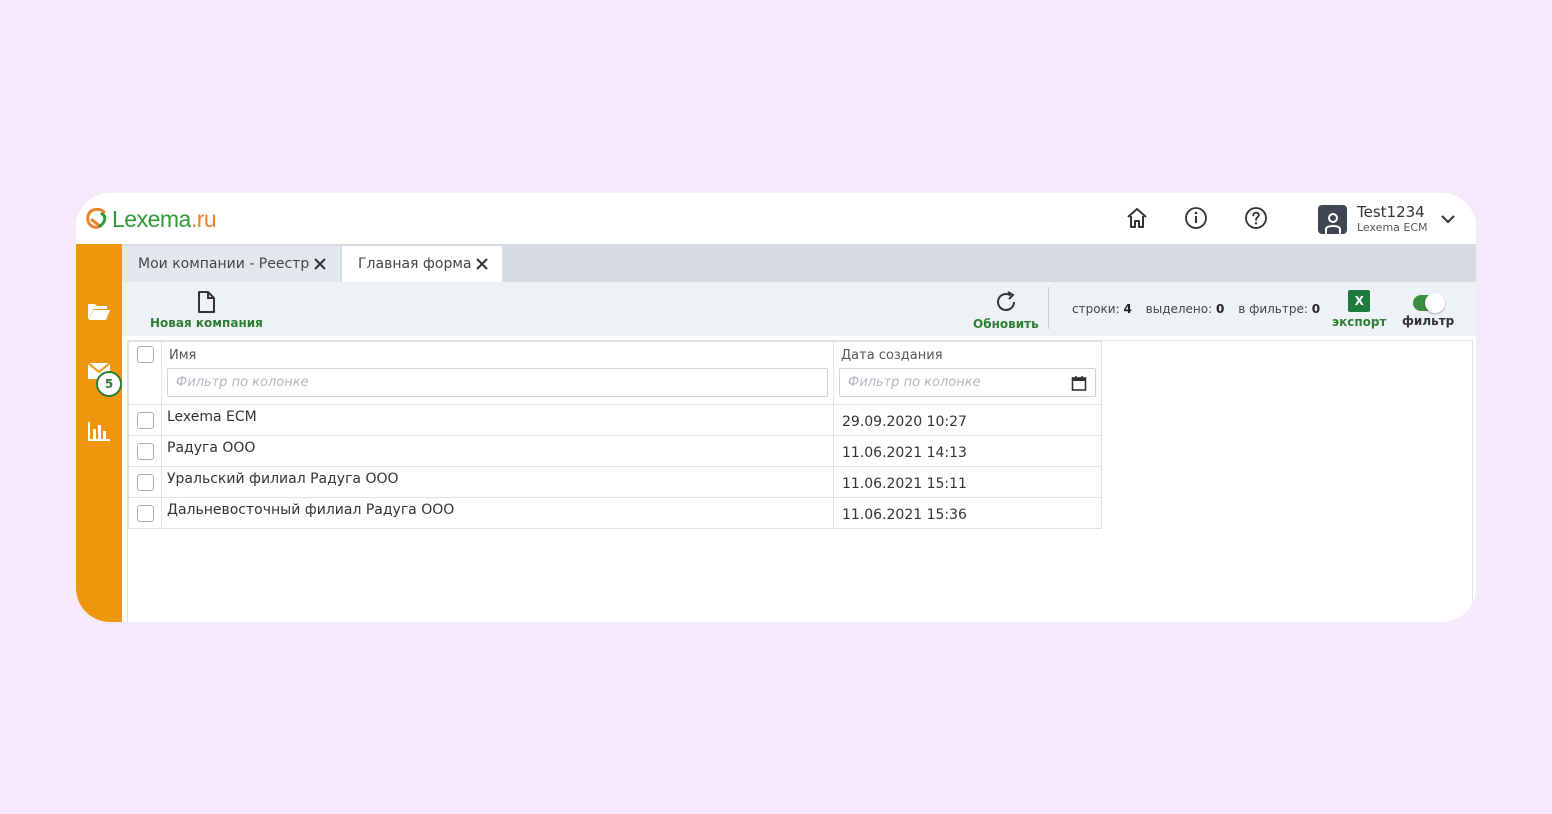 This screenshot has width=1552, height=814. I want to click on export-button: X экспорт, so click(1359, 309).